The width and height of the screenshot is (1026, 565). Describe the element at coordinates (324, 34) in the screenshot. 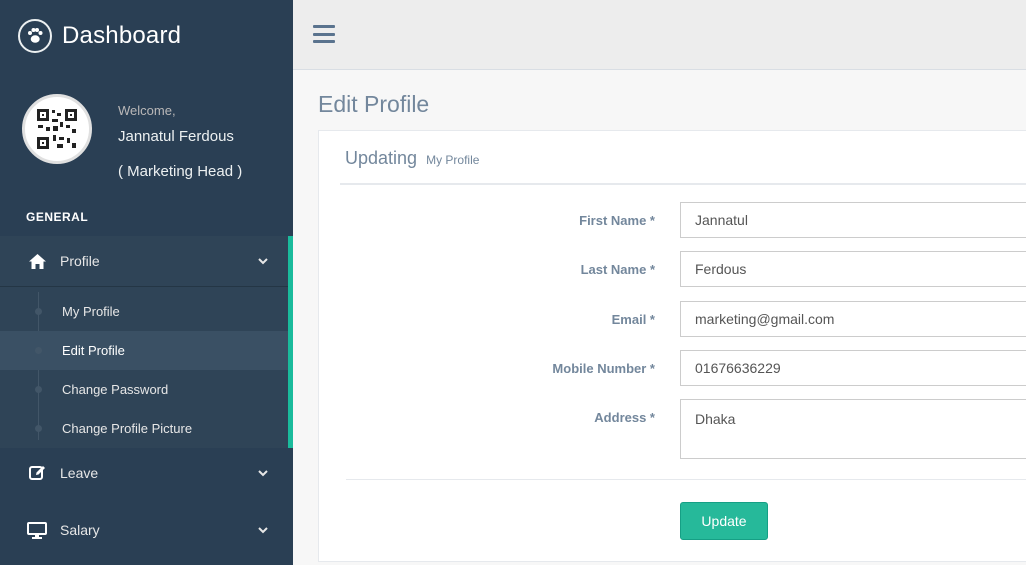

I see `hamburger-menu-icon` at that location.